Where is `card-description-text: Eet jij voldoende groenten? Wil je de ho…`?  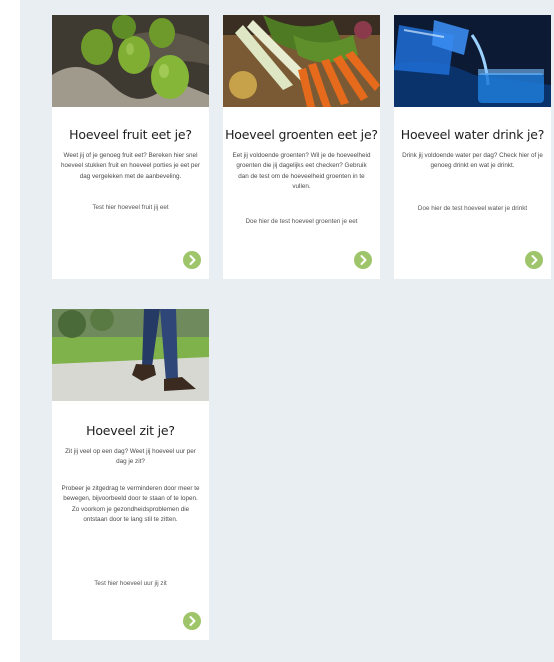 card-description-text: Eet jij voldoende groenten? Wil je de ho… is located at coordinates (301, 171).